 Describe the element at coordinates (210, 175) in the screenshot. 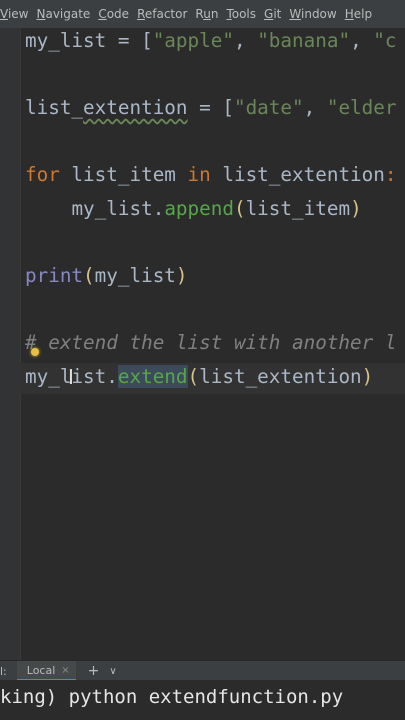

I see `code-line-3: for list_item in list_extention:` at that location.